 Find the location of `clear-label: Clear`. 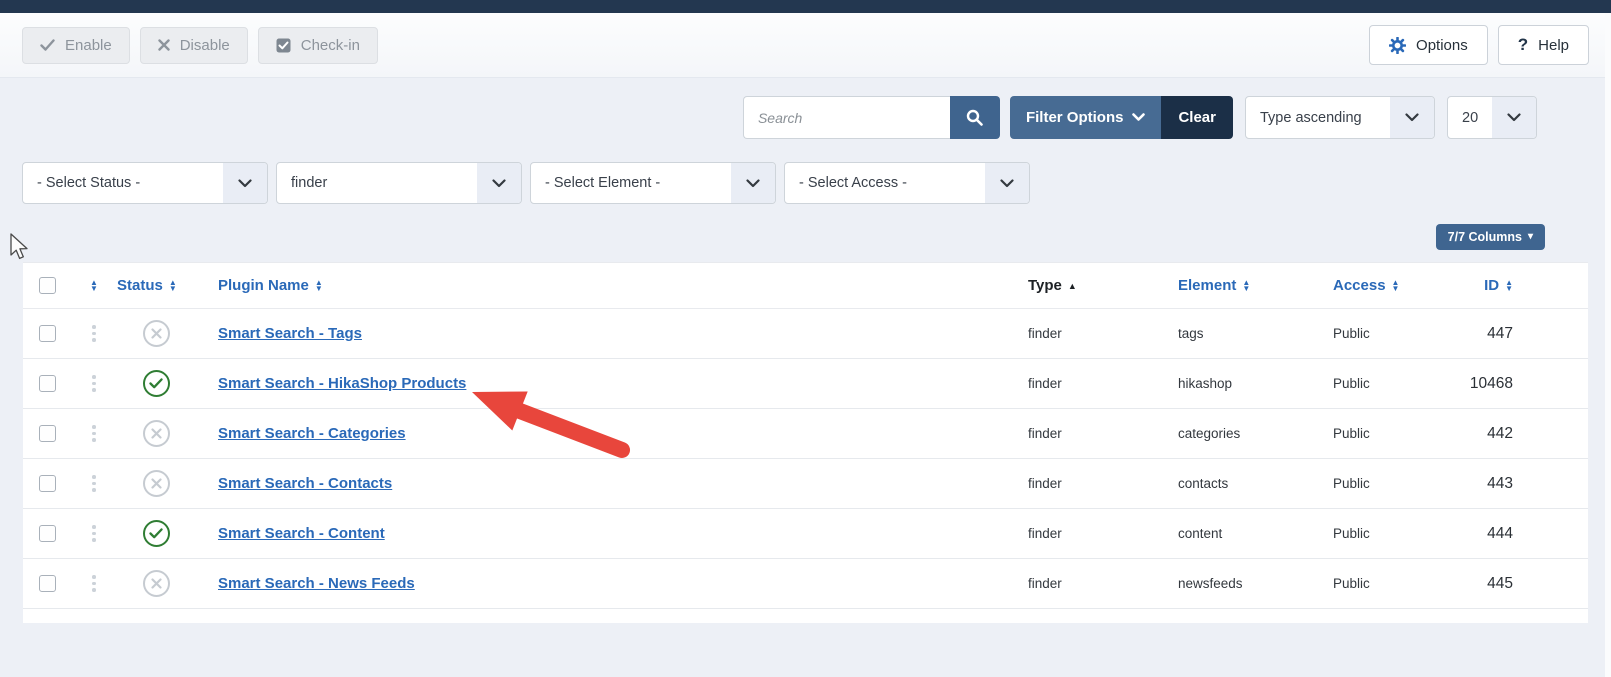

clear-label: Clear is located at coordinates (1197, 117).